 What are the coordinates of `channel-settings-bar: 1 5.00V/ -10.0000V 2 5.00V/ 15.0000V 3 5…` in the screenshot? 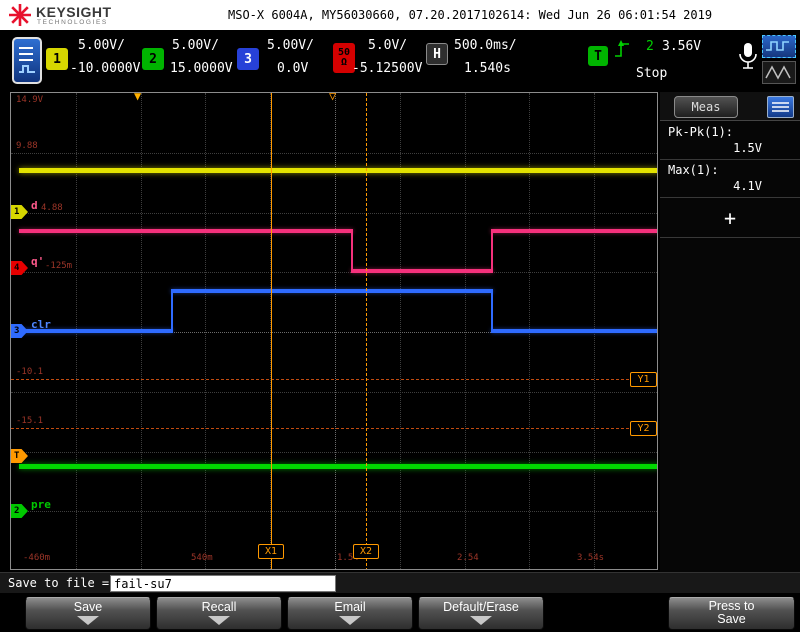 It's located at (400, 61).